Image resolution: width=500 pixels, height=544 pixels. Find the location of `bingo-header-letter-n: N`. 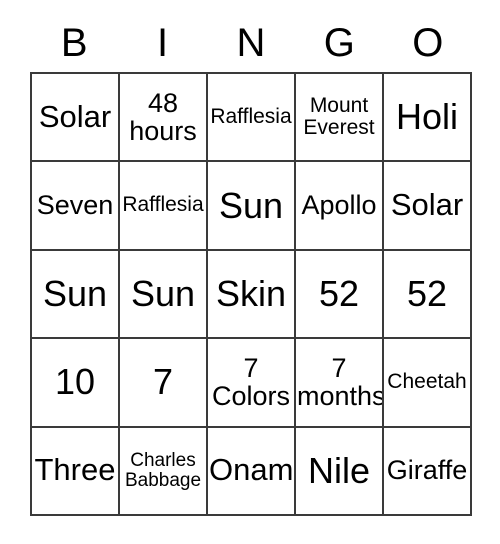

bingo-header-letter-n: N is located at coordinates (251, 43).